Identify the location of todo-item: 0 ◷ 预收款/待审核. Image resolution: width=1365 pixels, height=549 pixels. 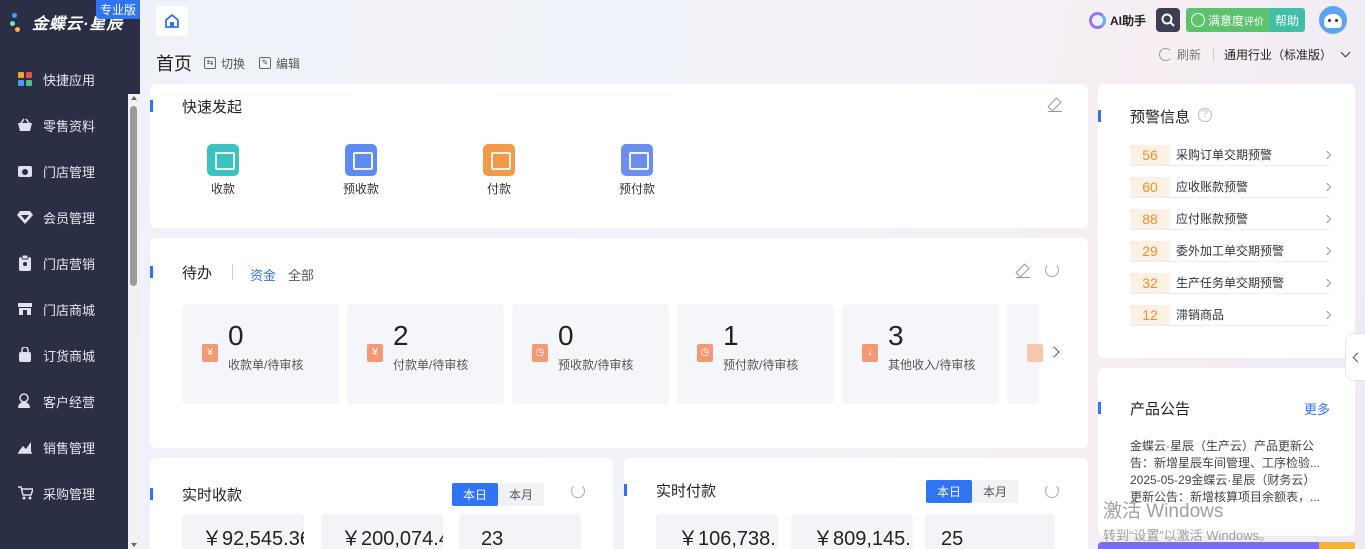
(590, 354).